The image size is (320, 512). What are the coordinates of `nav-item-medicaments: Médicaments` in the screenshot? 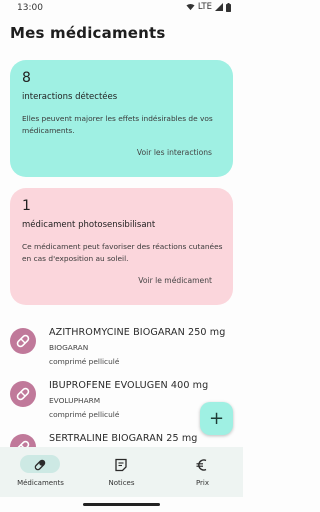 It's located at (40, 472).